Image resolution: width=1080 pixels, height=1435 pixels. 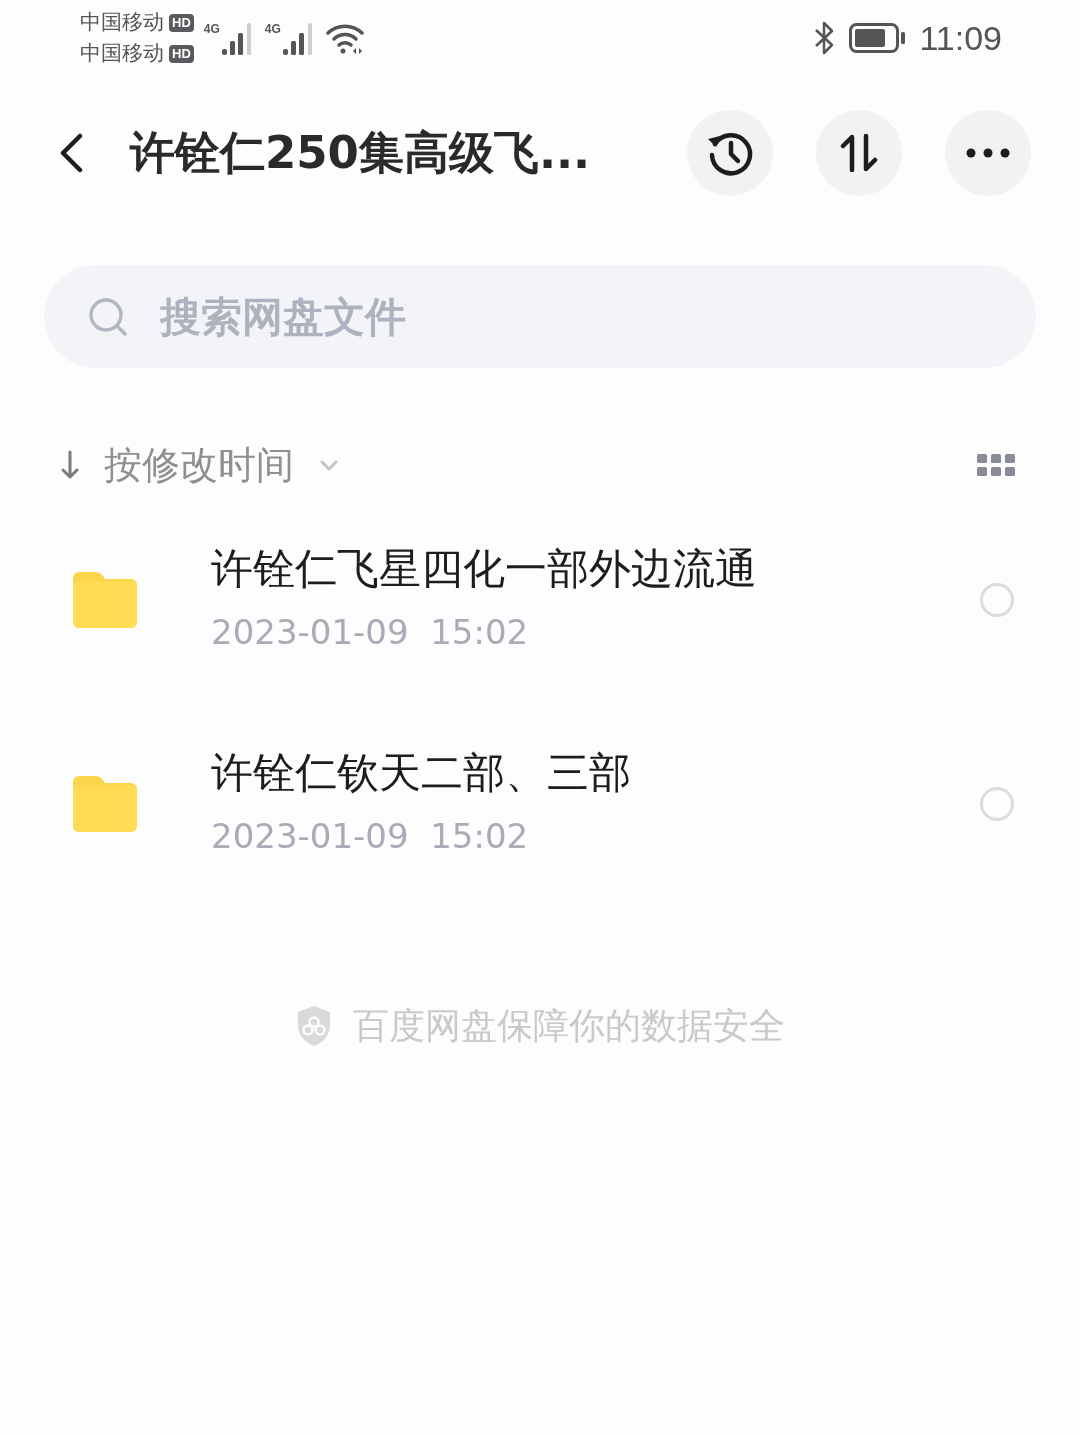 What do you see at coordinates (70, 465) in the screenshot?
I see `down-arrow-icon` at bounding box center [70, 465].